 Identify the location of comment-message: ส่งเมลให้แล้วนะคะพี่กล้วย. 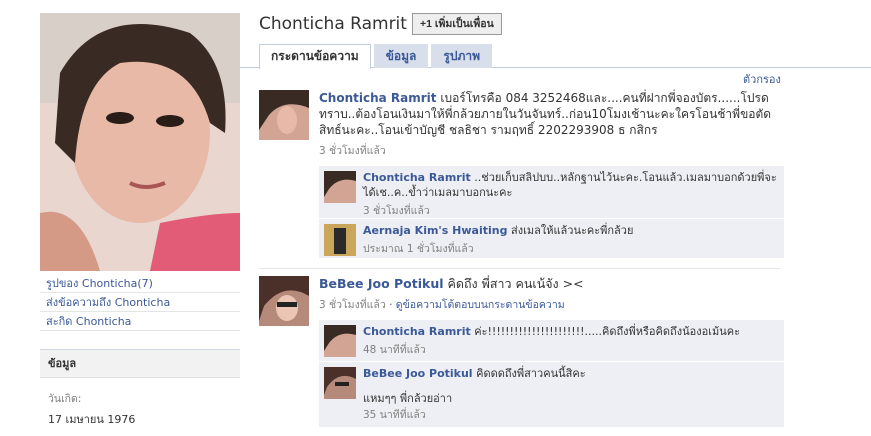
(570, 230).